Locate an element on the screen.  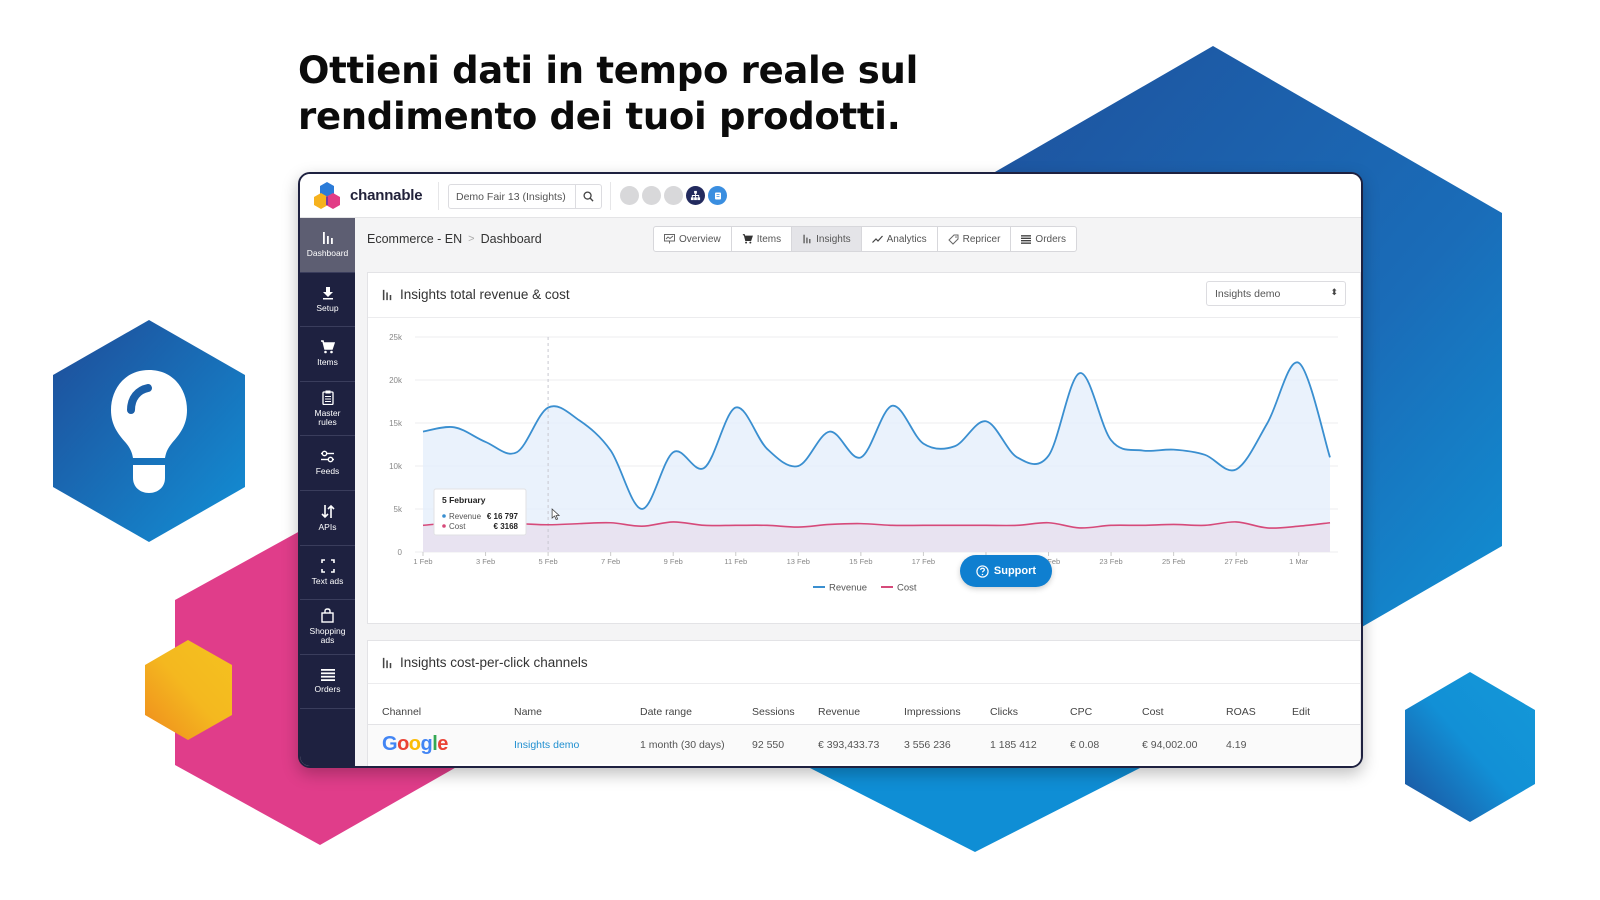
y-tick-label: 0 is located at coordinates (400, 552).